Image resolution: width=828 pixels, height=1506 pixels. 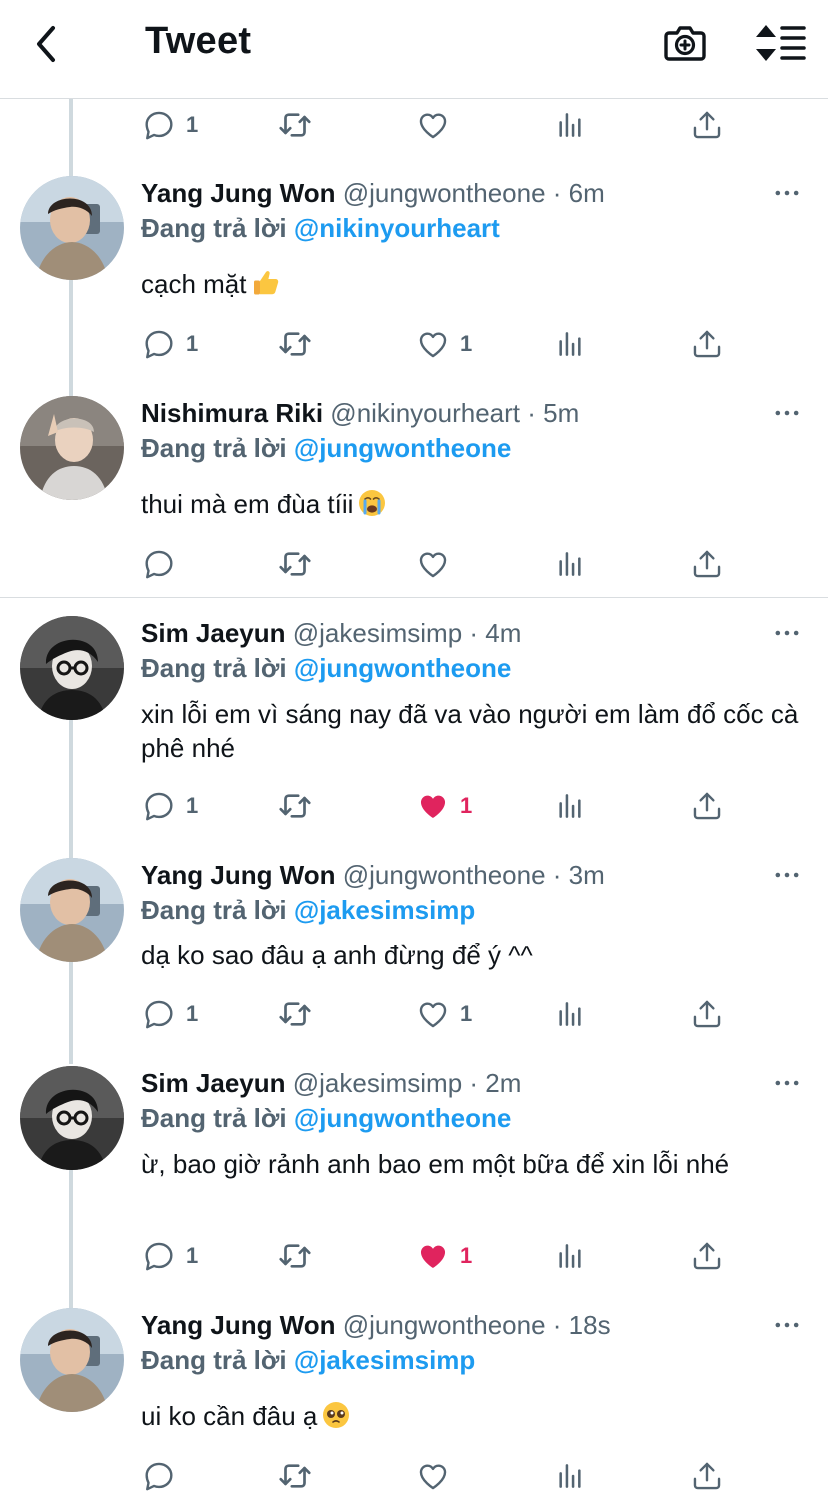 What do you see at coordinates (414, 125) in the screenshot?
I see `tweet-action-bar: 1` at bounding box center [414, 125].